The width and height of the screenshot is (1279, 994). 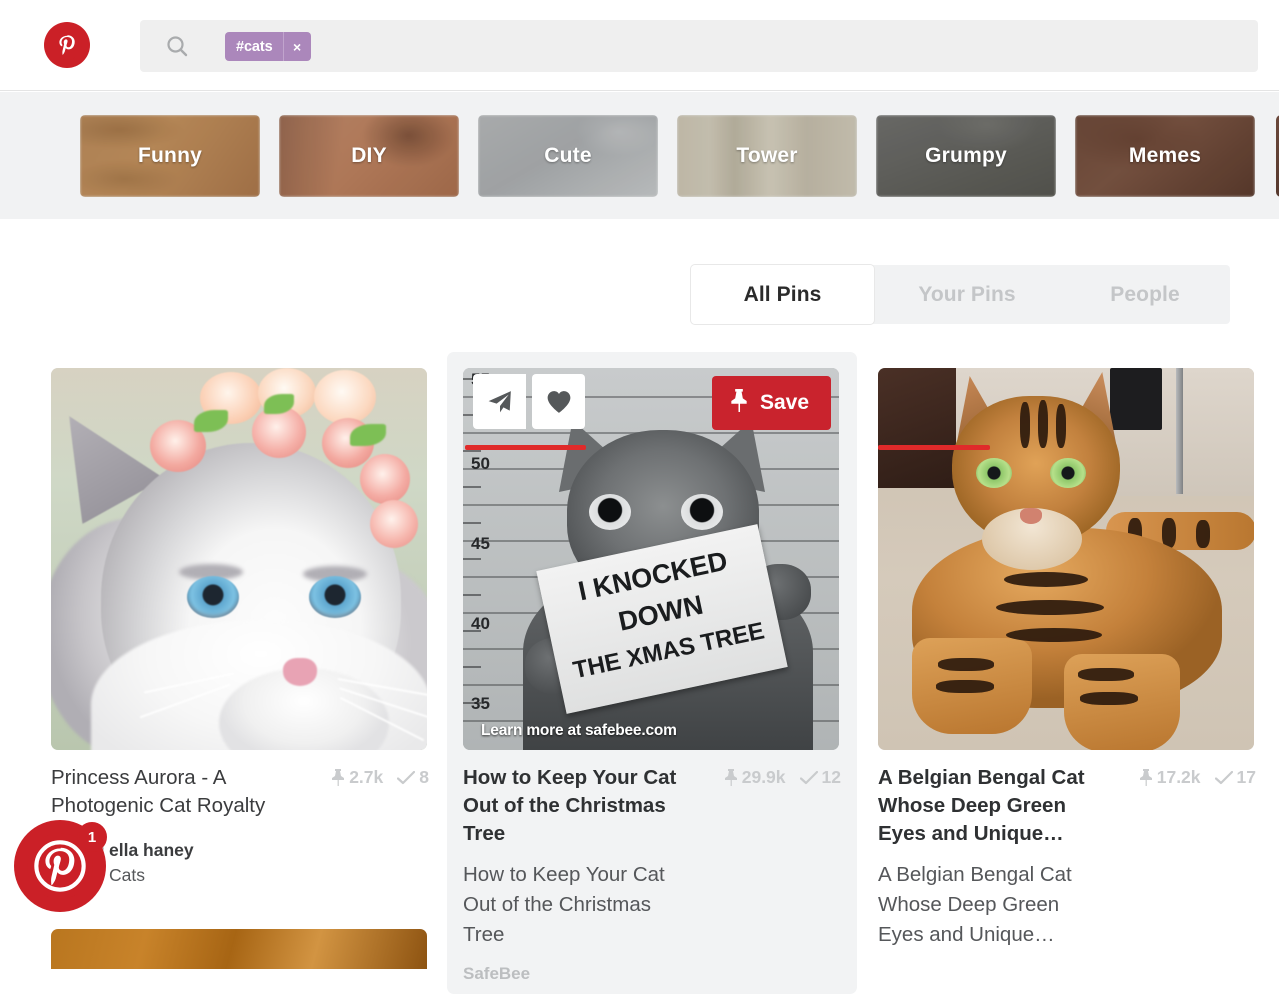 What do you see at coordinates (1235, 777) in the screenshot?
I see `pin-like-count: 17` at bounding box center [1235, 777].